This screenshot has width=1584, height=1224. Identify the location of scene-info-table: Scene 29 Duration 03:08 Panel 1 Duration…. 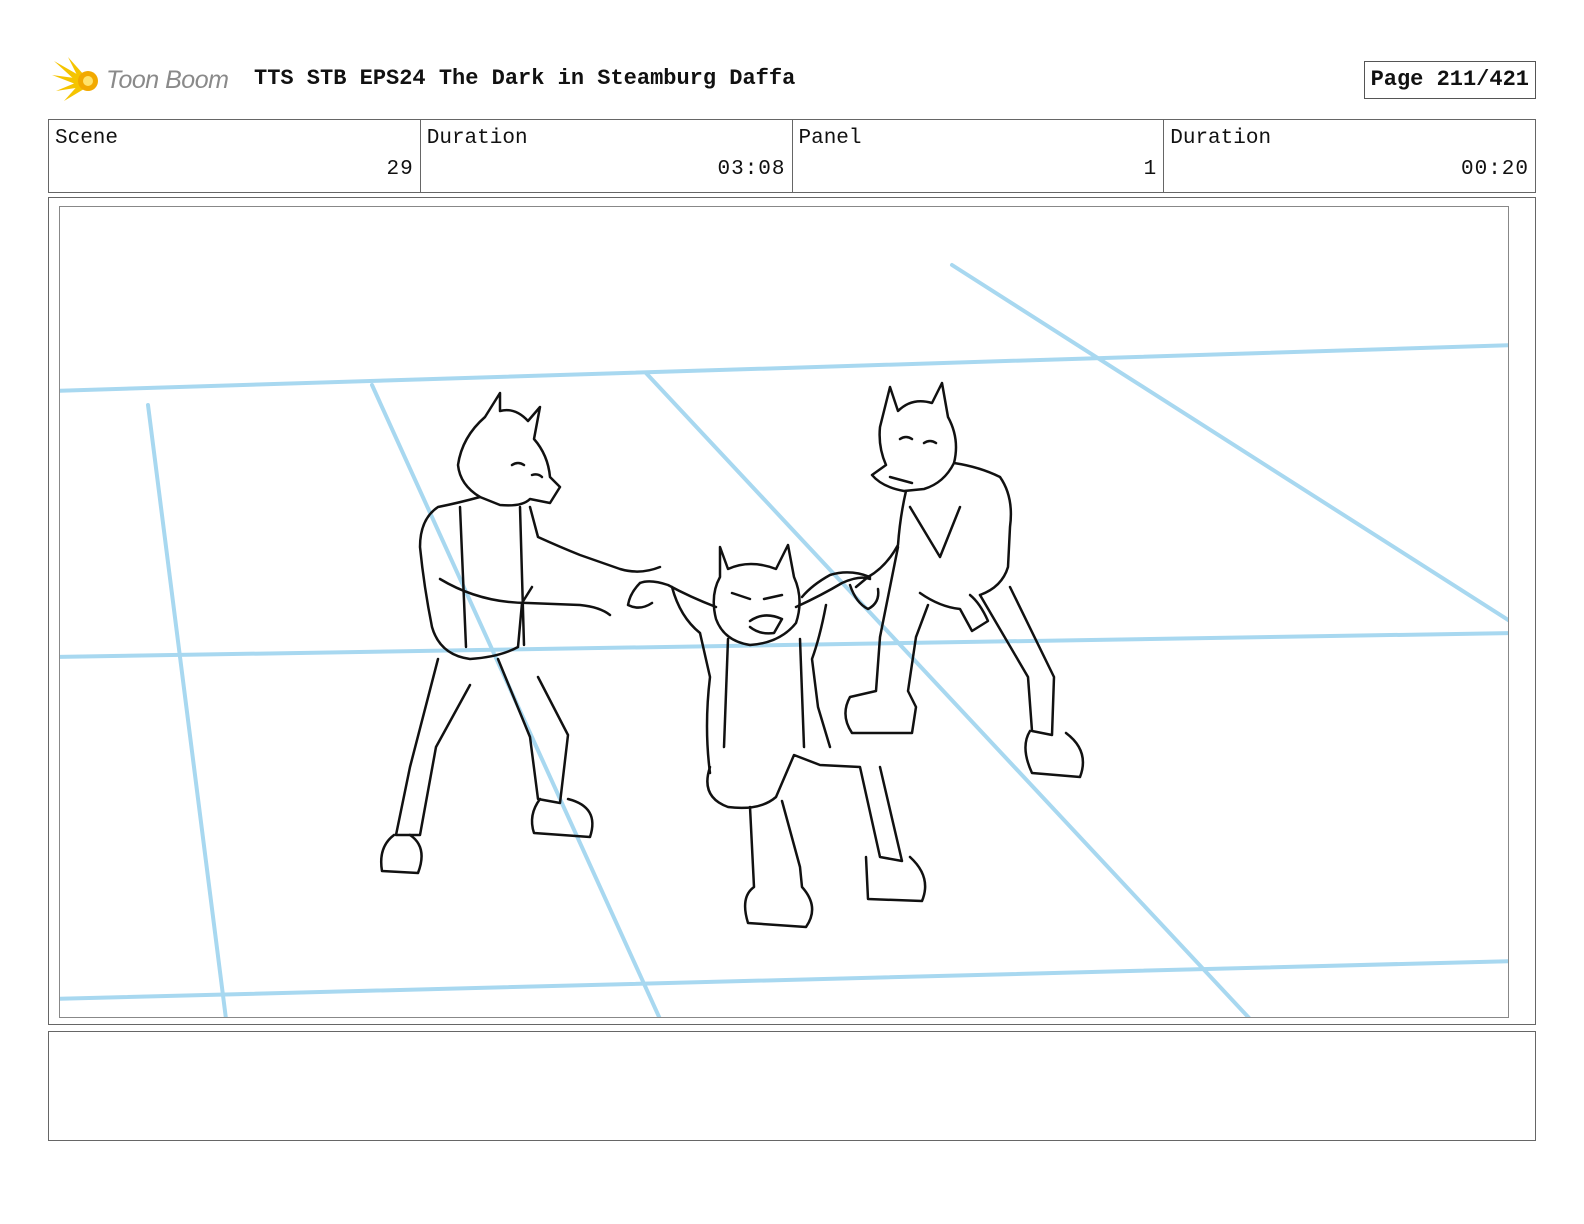
(792, 156).